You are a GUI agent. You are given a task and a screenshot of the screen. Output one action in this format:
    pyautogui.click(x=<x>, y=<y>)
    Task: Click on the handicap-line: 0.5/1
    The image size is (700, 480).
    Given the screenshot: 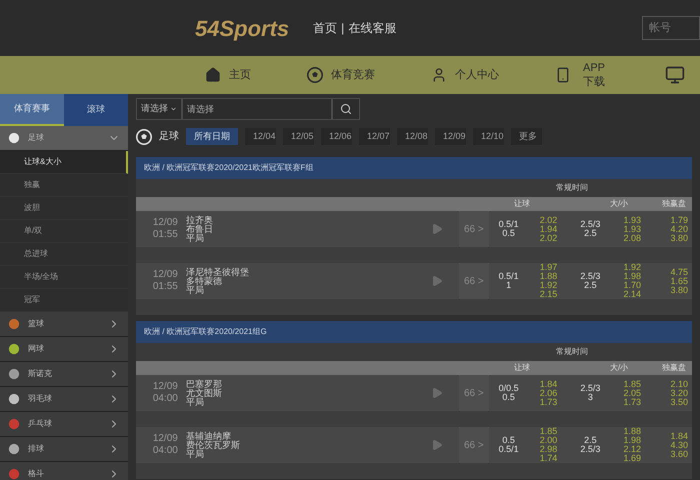 What is the action you would take?
    pyautogui.click(x=508, y=276)
    